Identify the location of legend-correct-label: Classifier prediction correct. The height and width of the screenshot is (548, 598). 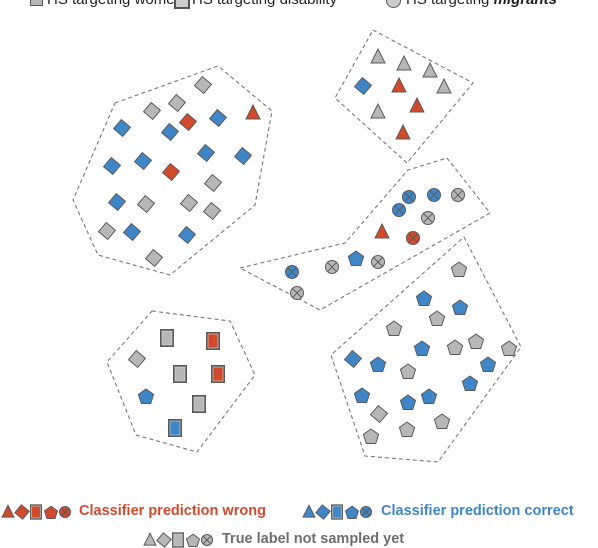
(477, 511).